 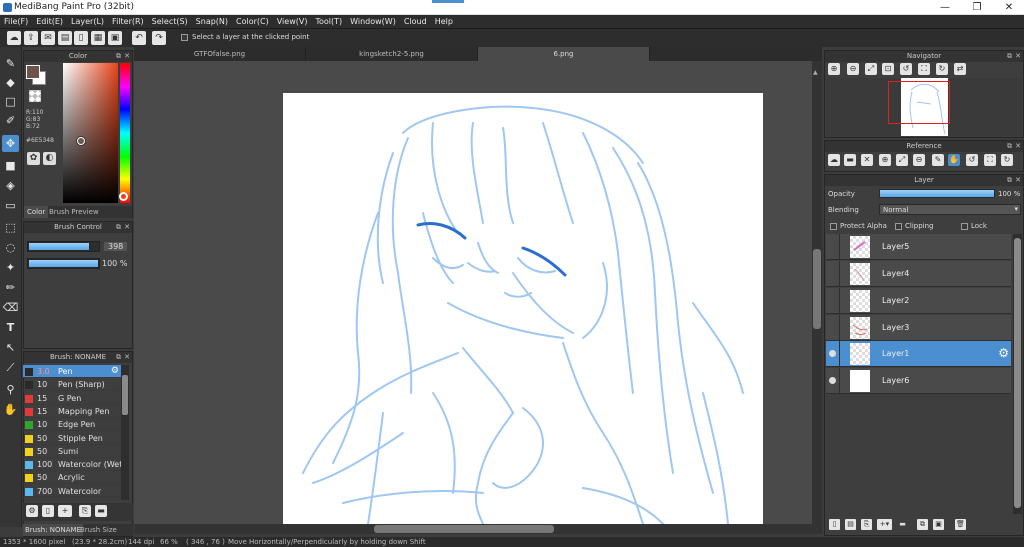 I want to click on brush-size-value: 398, so click(x=116, y=246).